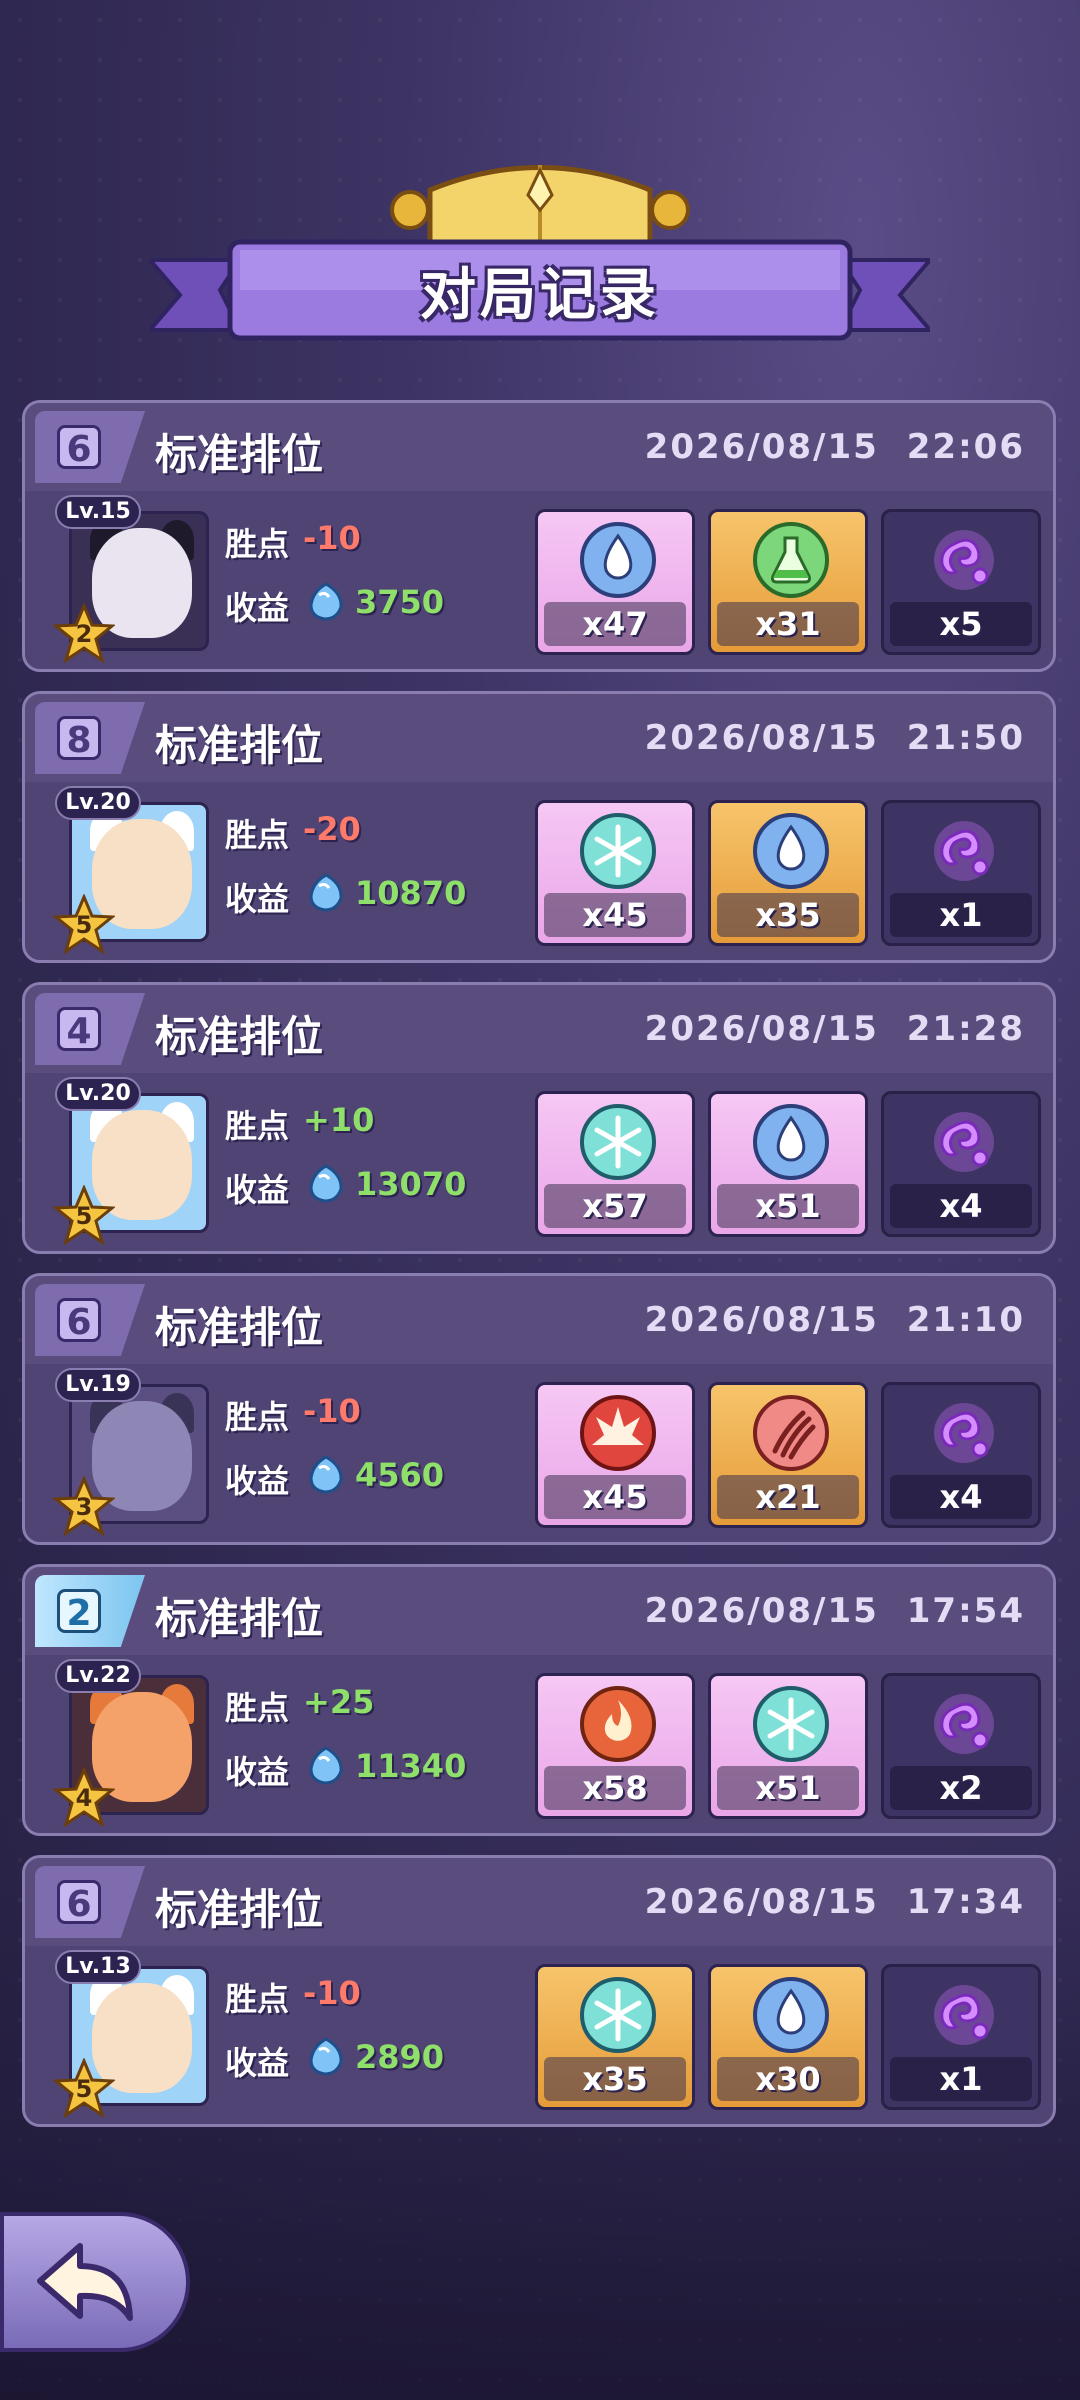 This screenshot has width=1080, height=2400. Describe the element at coordinates (961, 624) in the screenshot. I see `item-count: x5` at that location.